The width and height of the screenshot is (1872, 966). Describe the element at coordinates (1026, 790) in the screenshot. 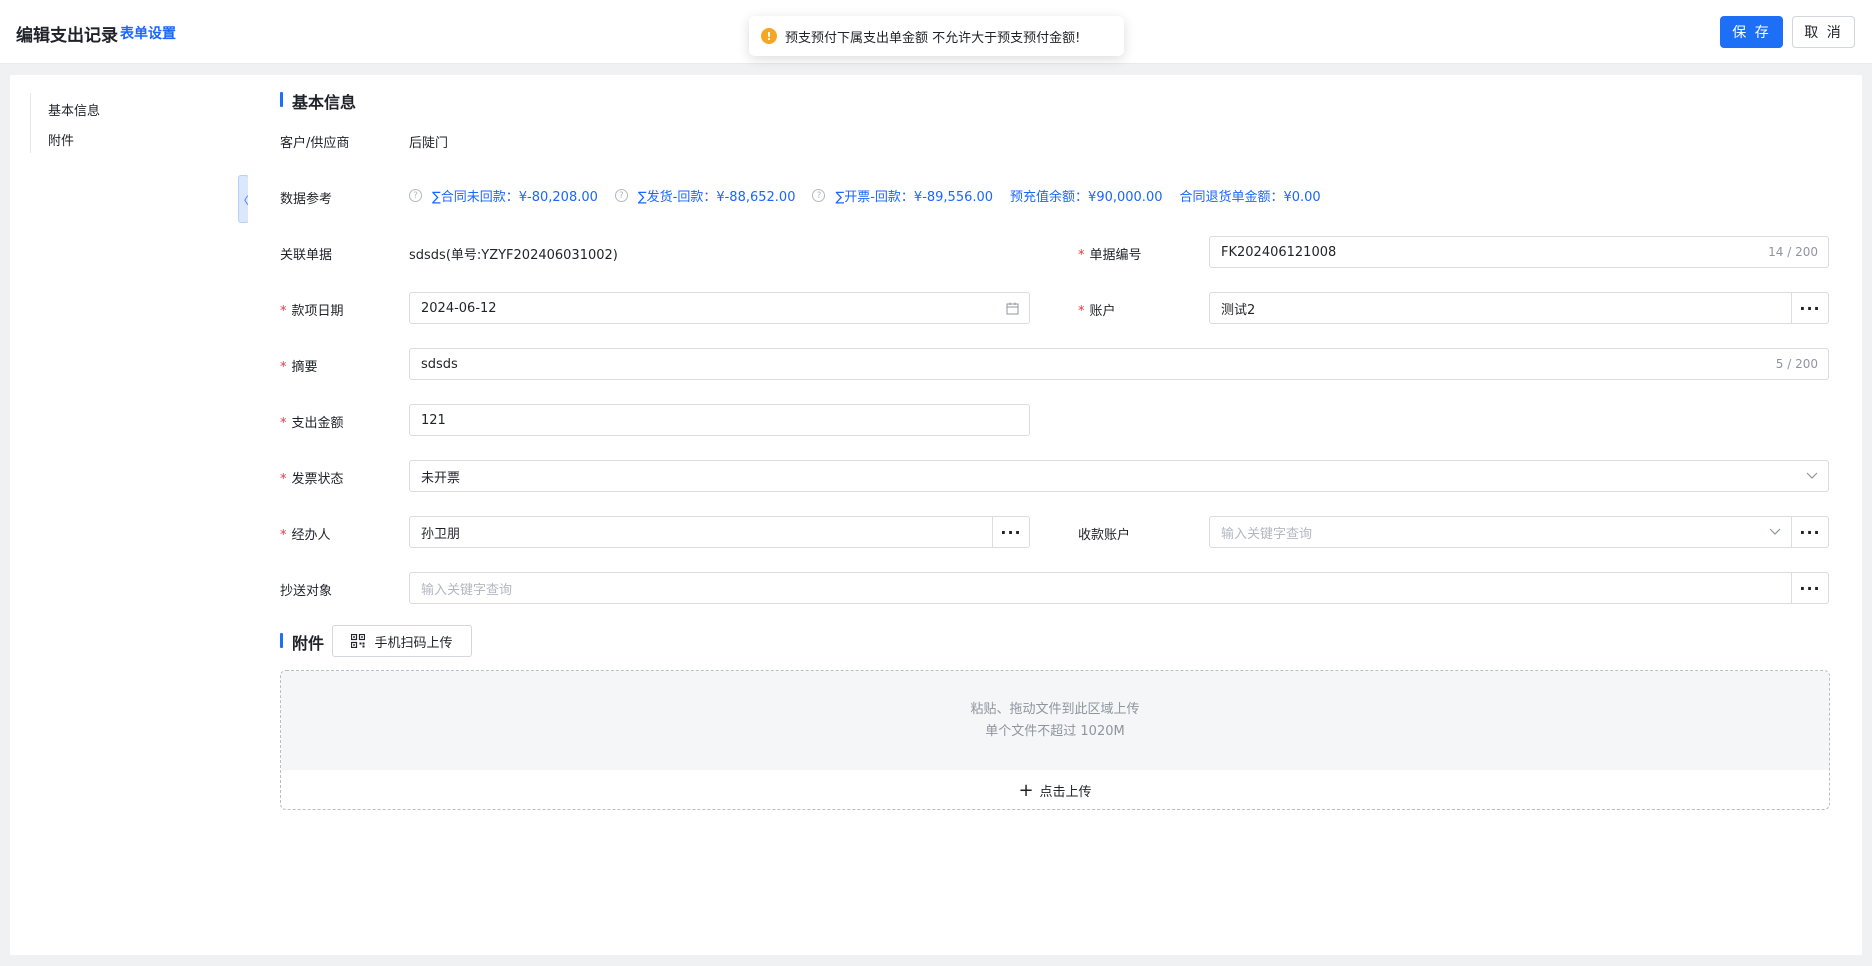

I see `plus-icon: +` at that location.